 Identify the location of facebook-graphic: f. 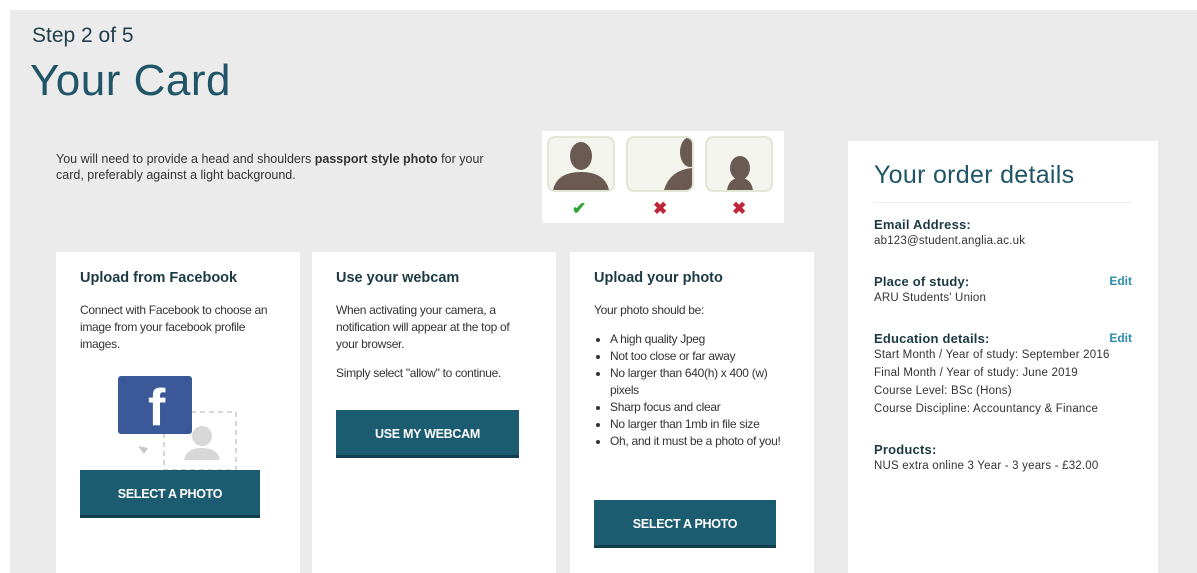
(179, 424).